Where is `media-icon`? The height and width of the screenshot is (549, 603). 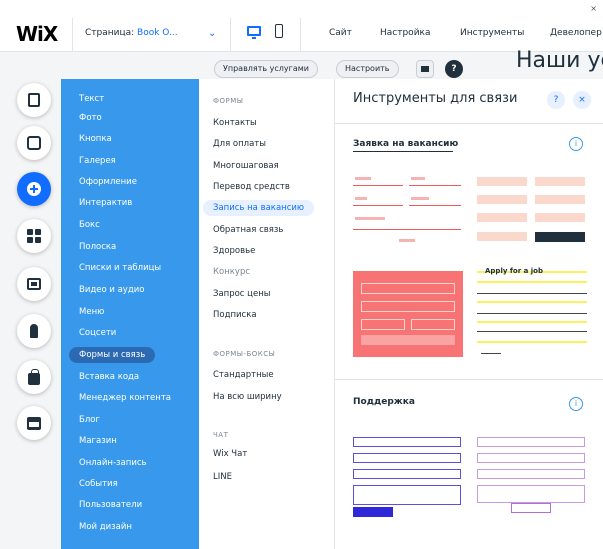
media-icon is located at coordinates (34, 284).